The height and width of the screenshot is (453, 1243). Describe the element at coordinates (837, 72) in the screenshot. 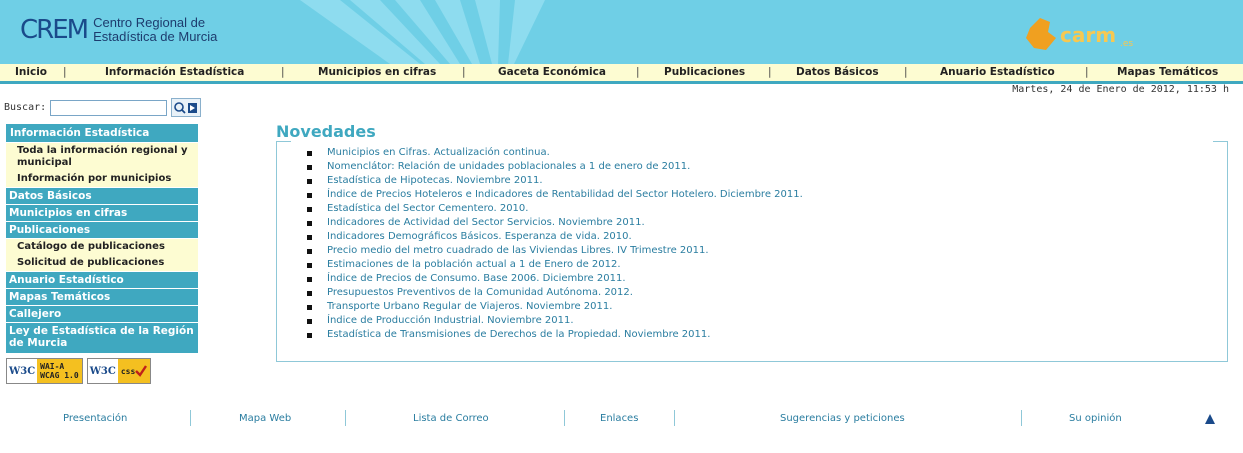

I see `nav-datos-basicos: Datos Básicos` at that location.